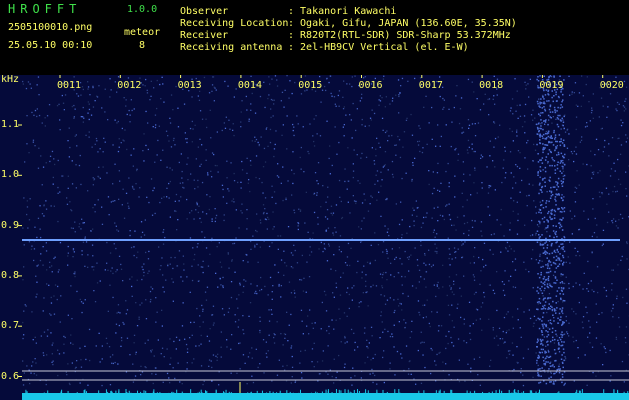 This screenshot has height=400, width=629. I want to click on frequency-tick-label: 0.7, so click(10, 326).